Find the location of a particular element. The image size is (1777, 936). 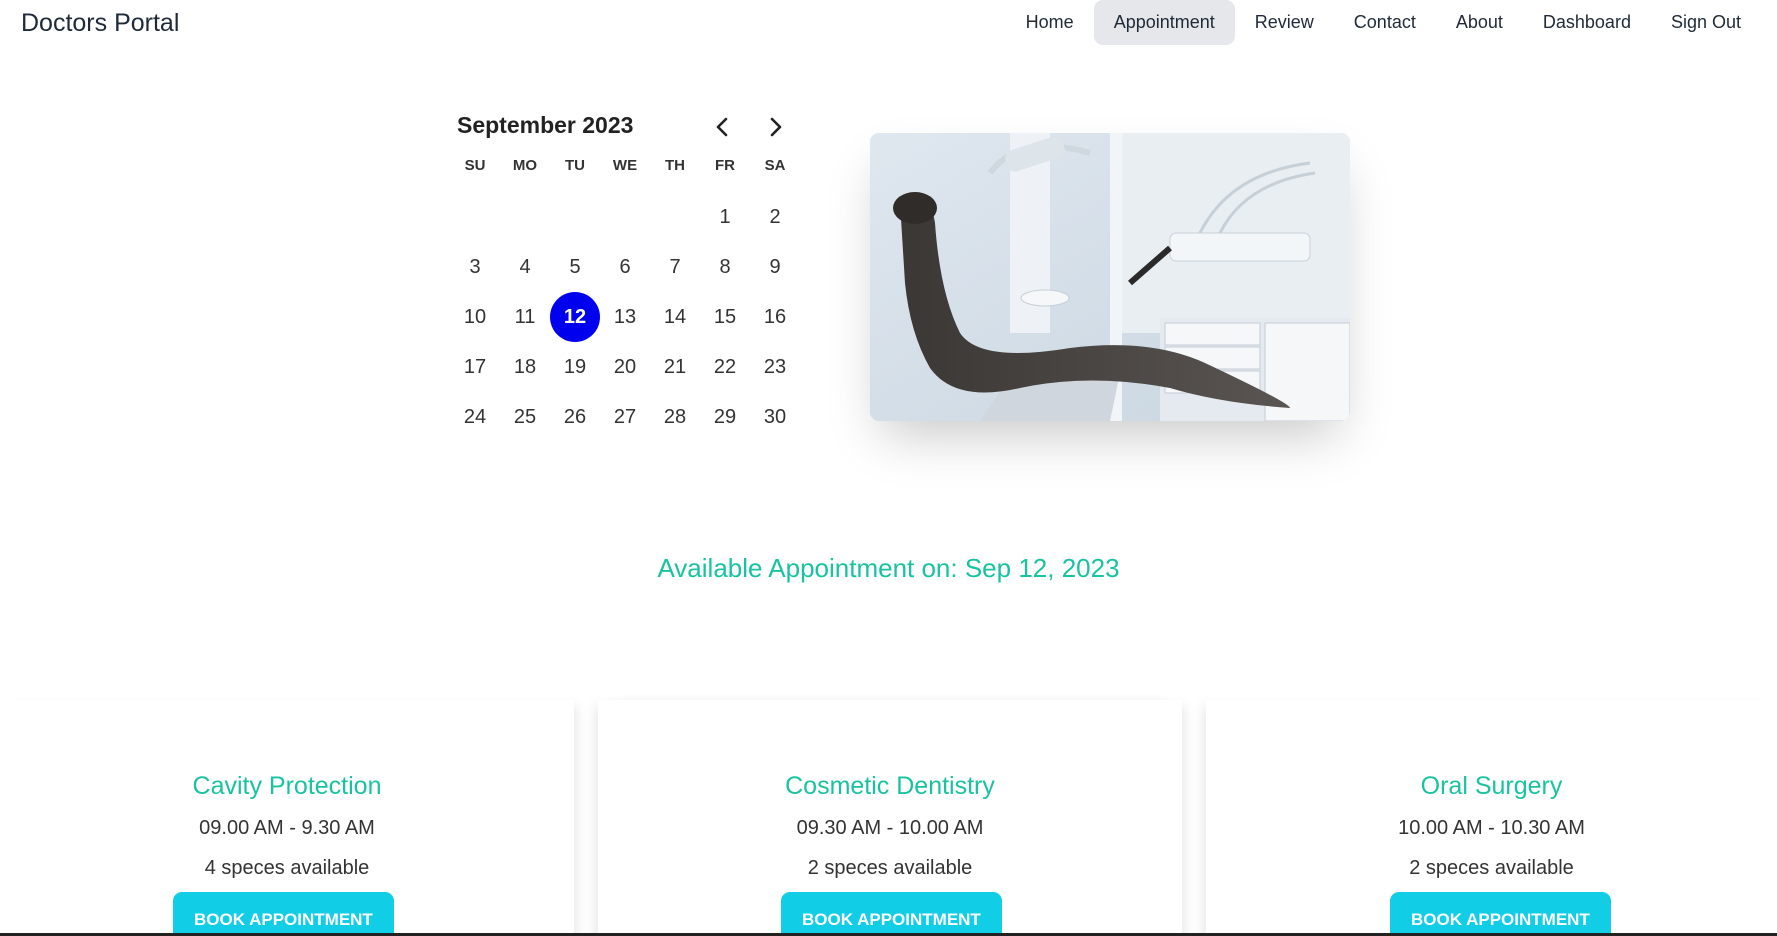

calendar-day: 7 is located at coordinates (675, 267).